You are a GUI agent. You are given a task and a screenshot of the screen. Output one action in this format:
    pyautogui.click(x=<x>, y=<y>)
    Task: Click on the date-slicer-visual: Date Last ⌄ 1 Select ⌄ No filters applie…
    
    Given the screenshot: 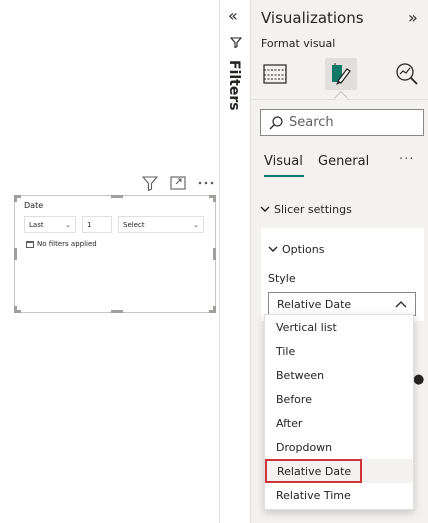 What is the action you would take?
    pyautogui.click(x=115, y=254)
    